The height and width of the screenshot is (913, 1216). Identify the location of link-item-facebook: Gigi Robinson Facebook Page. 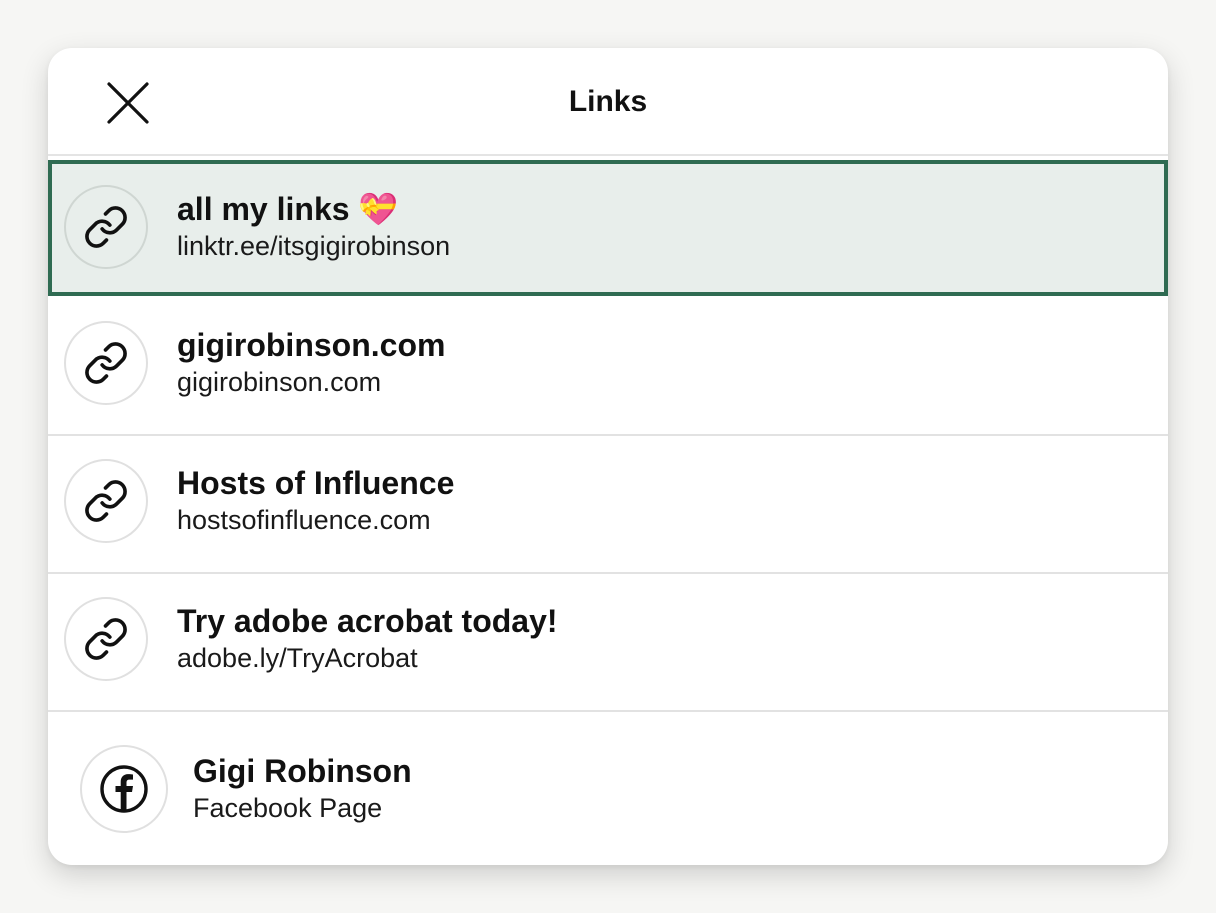
(608, 781).